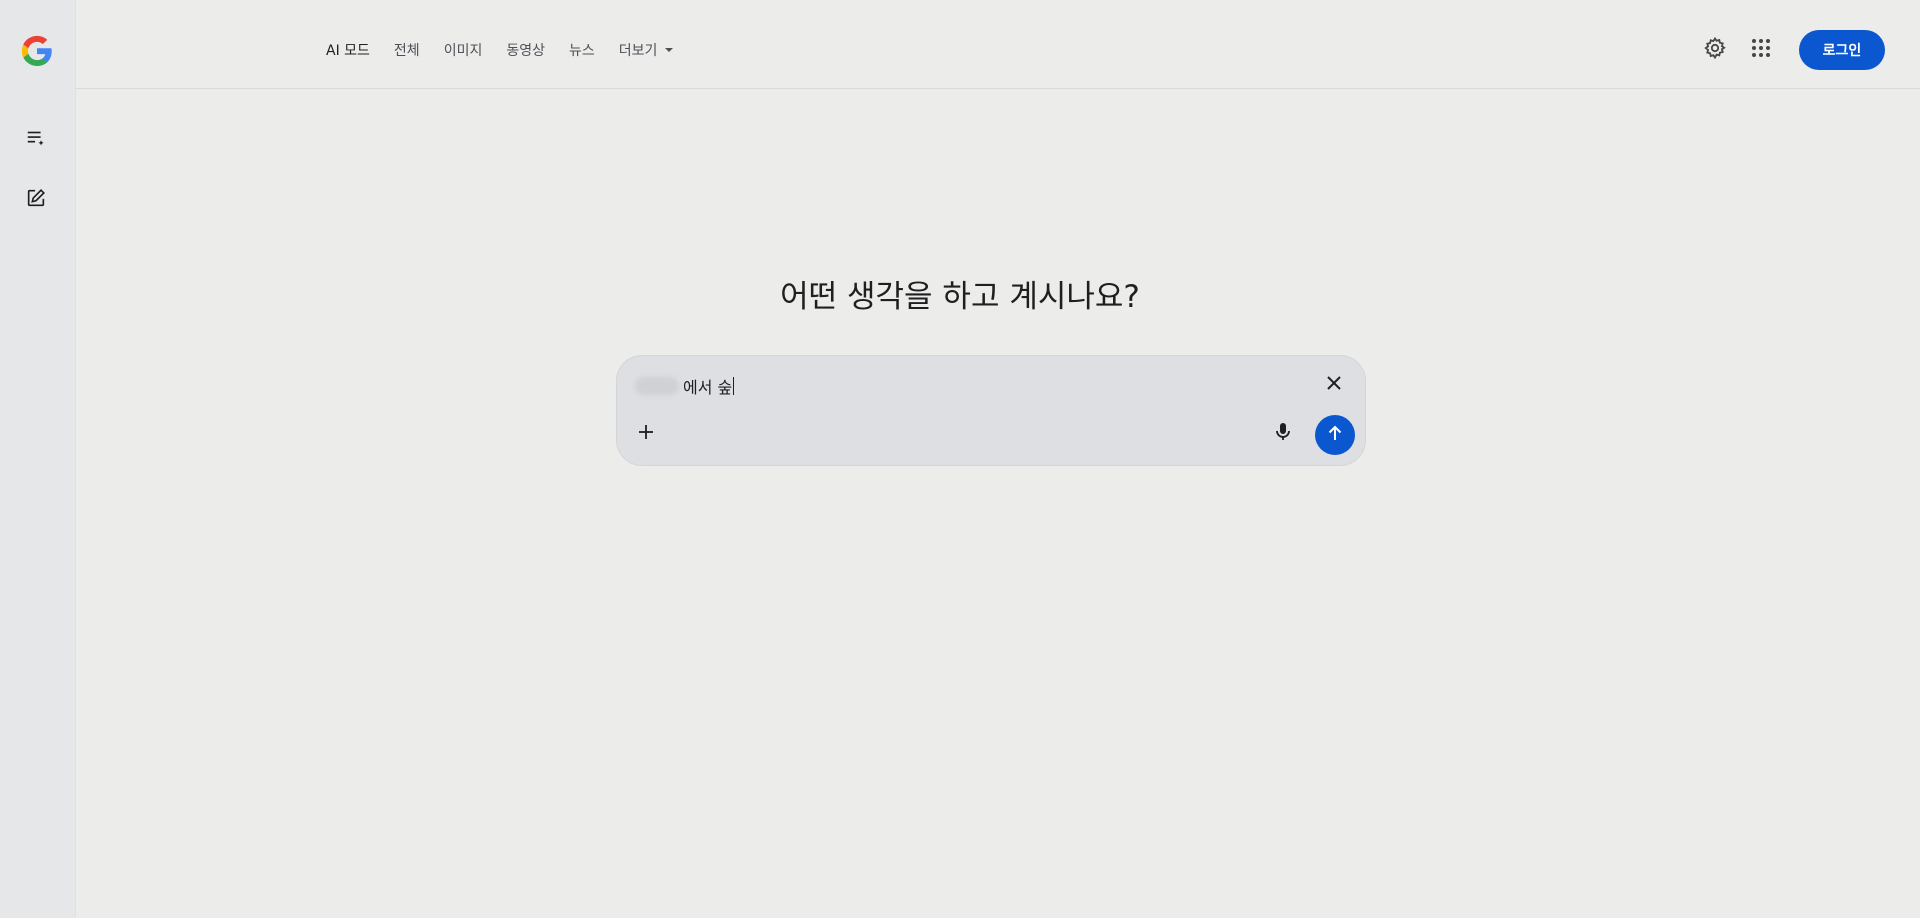  I want to click on gear-icon, so click(1715, 50).